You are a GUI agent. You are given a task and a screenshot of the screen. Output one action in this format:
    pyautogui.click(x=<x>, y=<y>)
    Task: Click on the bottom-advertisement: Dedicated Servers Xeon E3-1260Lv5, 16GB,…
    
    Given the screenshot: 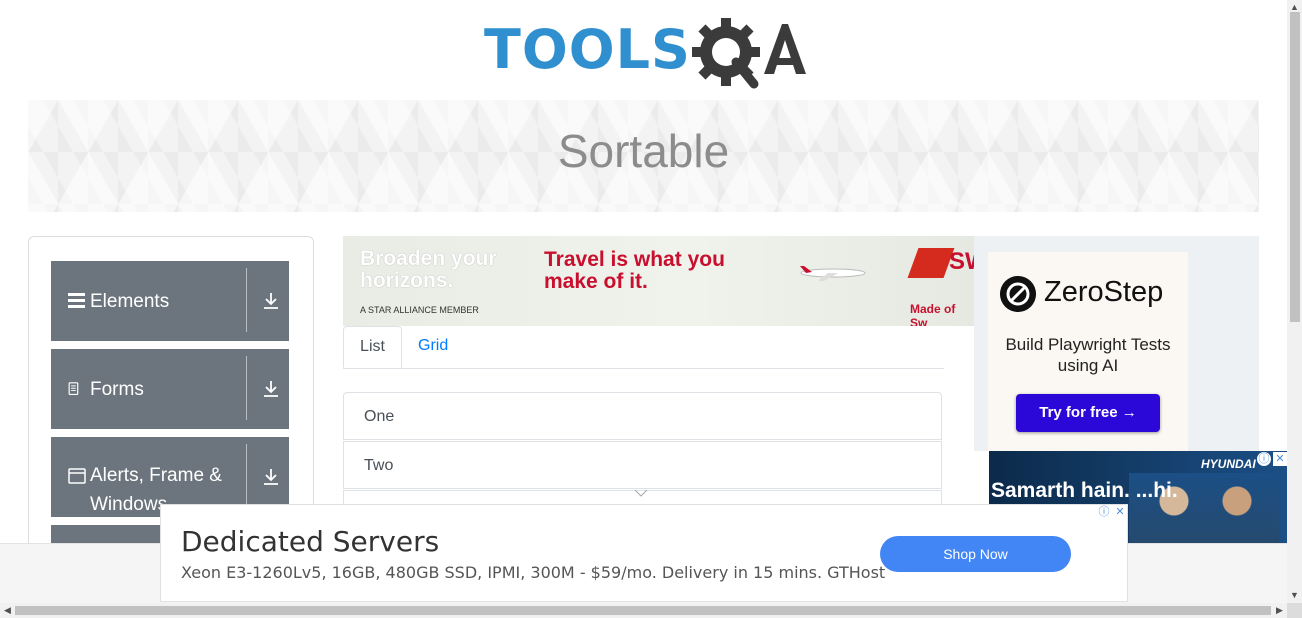 What is the action you would take?
    pyautogui.click(x=644, y=553)
    